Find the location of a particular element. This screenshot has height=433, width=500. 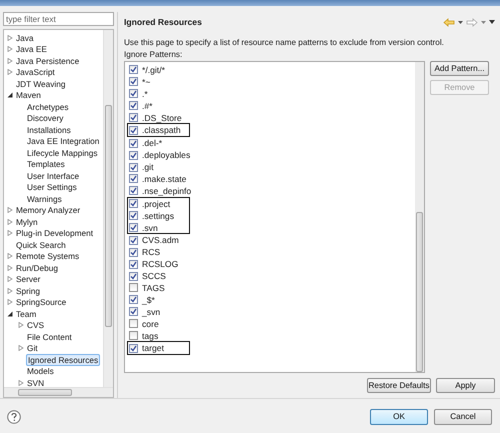

tree-item: Run/Debug is located at coordinates (37, 267).